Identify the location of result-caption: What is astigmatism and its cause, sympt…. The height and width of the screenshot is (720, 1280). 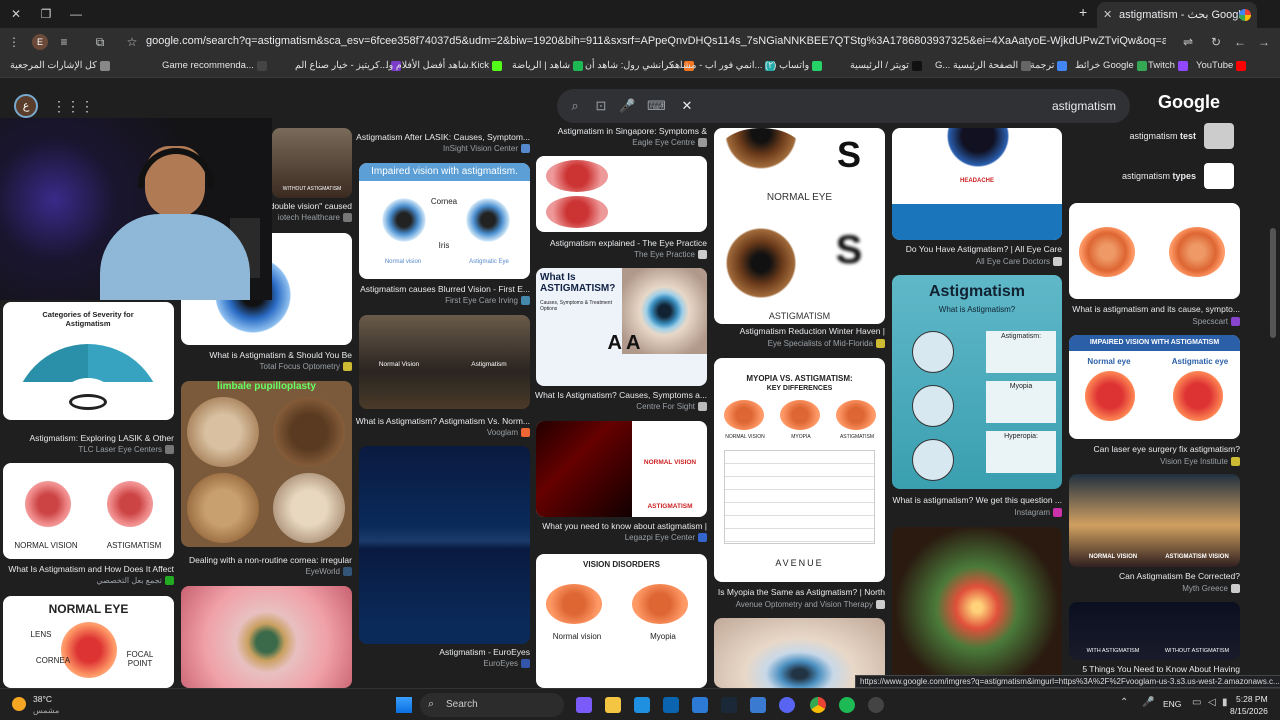
(1156, 309).